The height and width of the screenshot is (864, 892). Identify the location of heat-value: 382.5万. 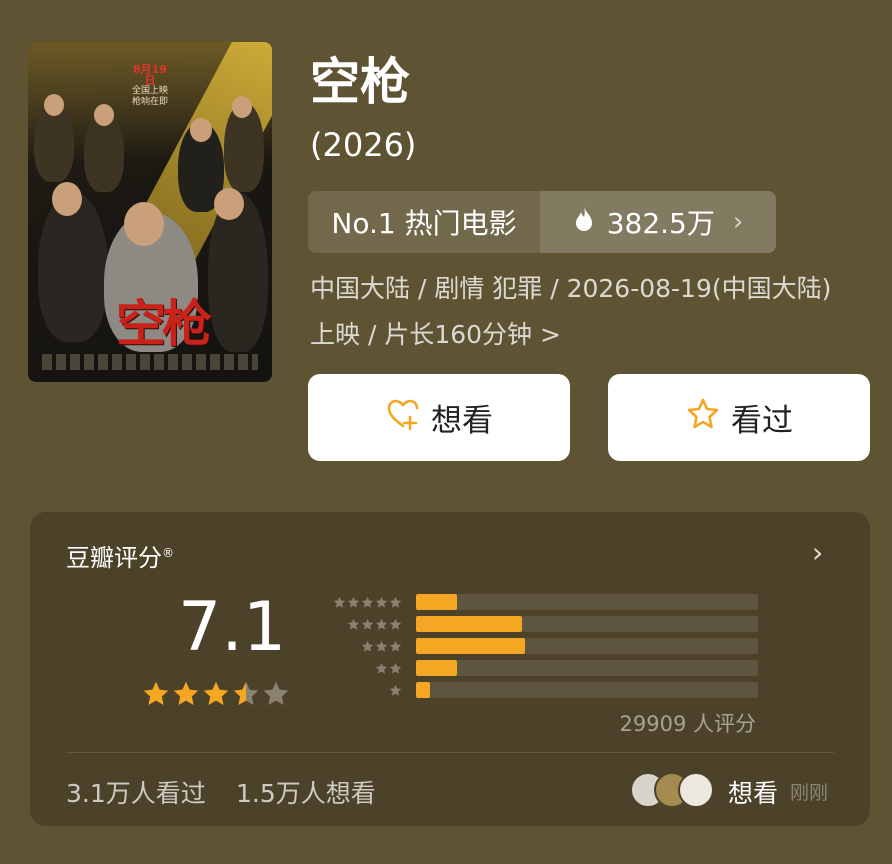
(660, 223).